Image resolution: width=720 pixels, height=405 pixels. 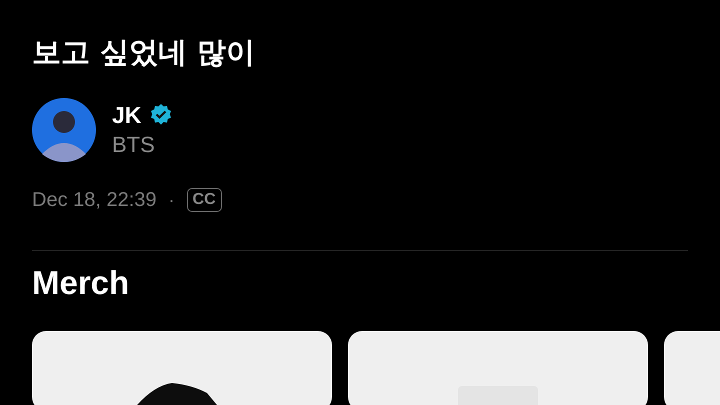 What do you see at coordinates (81, 283) in the screenshot?
I see `section-heading: Merch` at bounding box center [81, 283].